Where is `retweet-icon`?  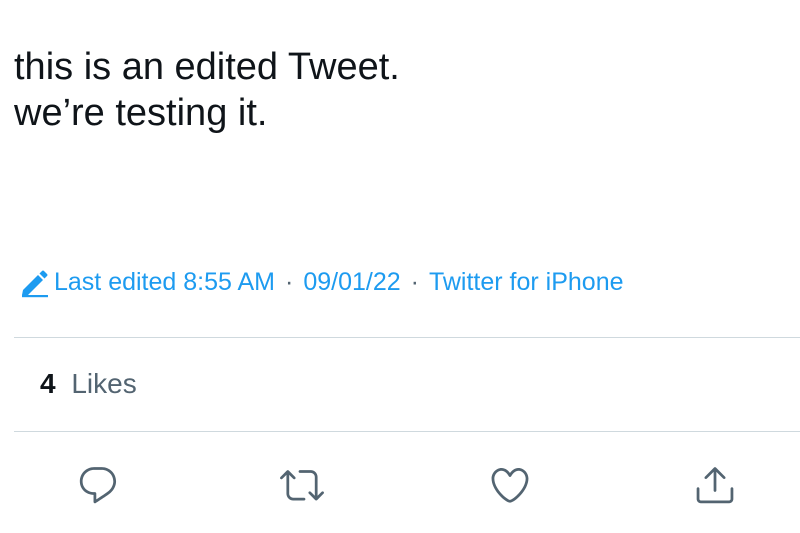 retweet-icon is located at coordinates (302, 485).